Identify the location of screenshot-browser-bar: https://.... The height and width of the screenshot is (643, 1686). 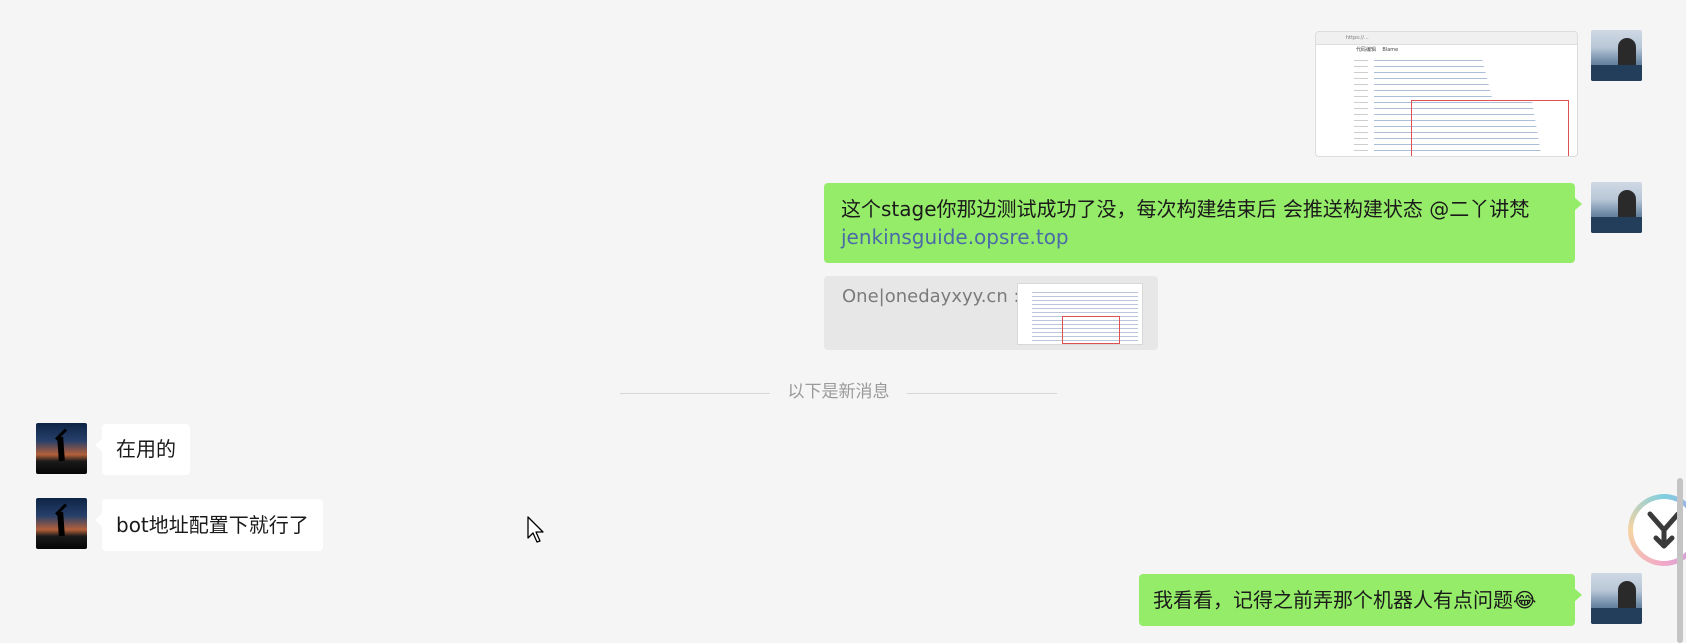
(1446, 38).